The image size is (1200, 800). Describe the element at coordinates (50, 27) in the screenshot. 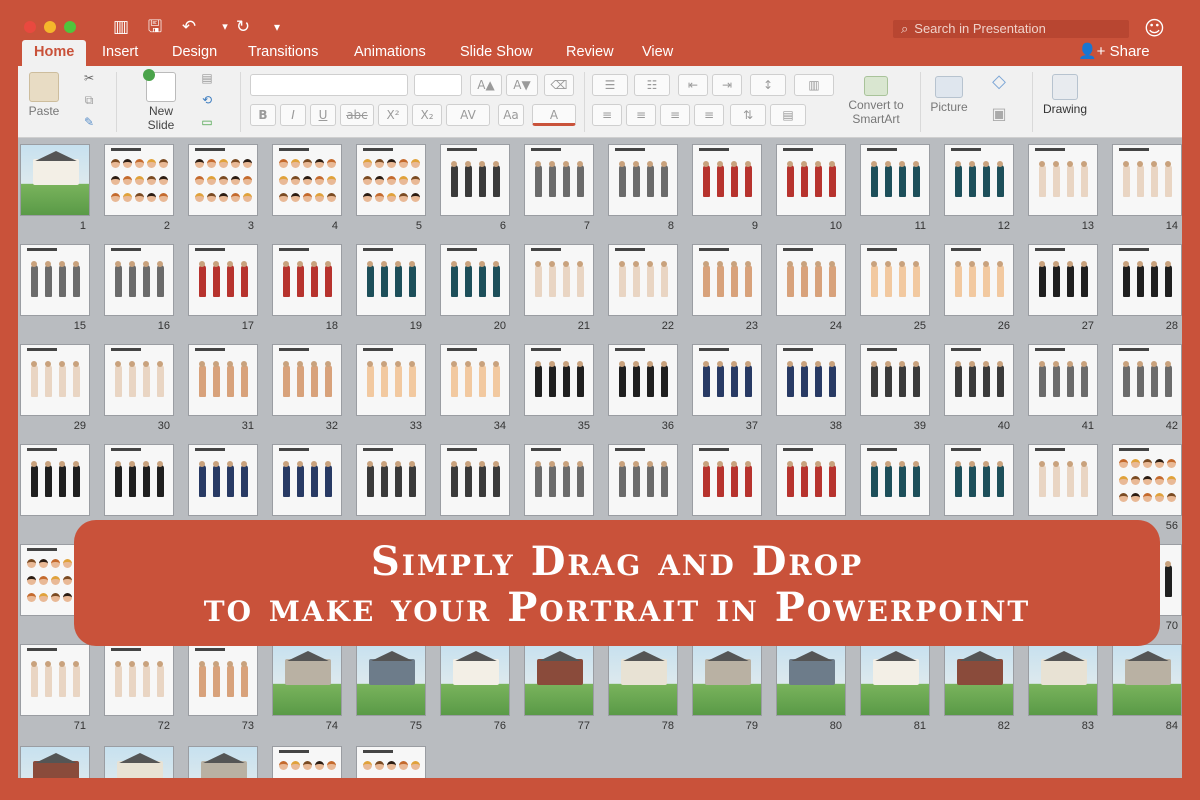

I see `minimize-window-button` at that location.